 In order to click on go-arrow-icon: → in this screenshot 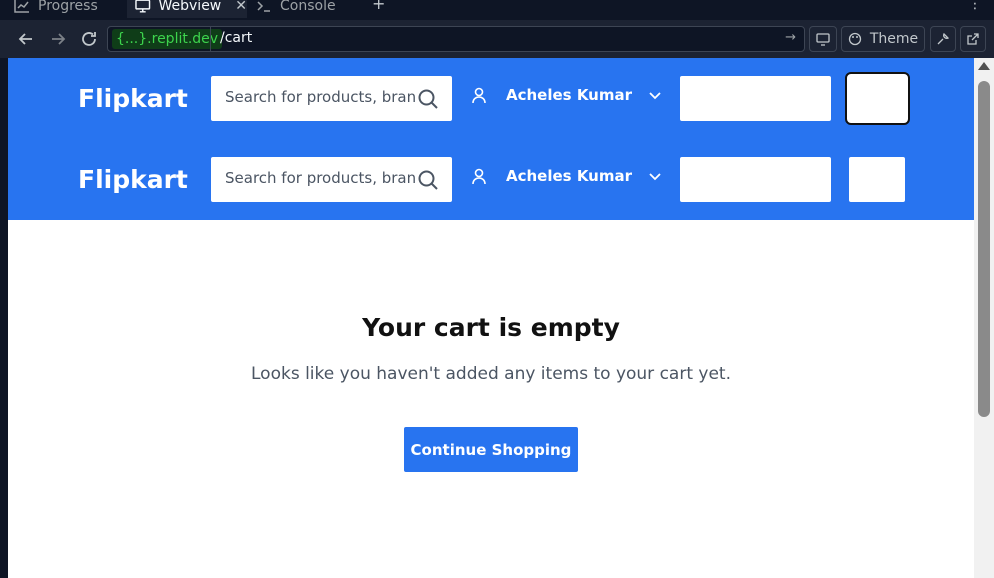, I will do `click(790, 37)`.